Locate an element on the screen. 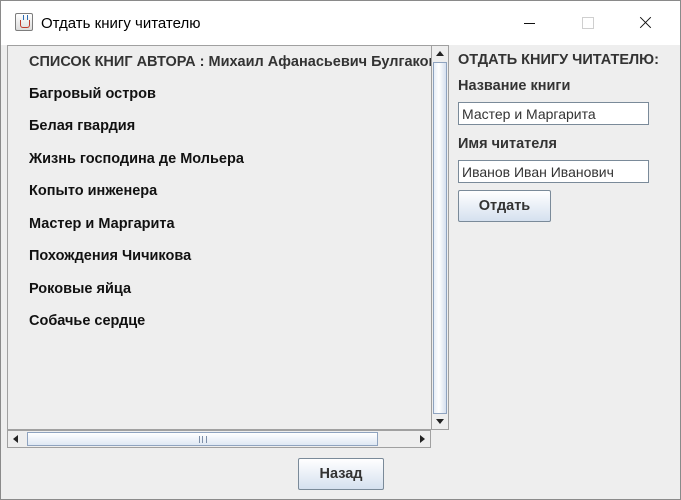 This screenshot has height=500, width=681. list-item: Жизнь господина де Мольера is located at coordinates (136, 159).